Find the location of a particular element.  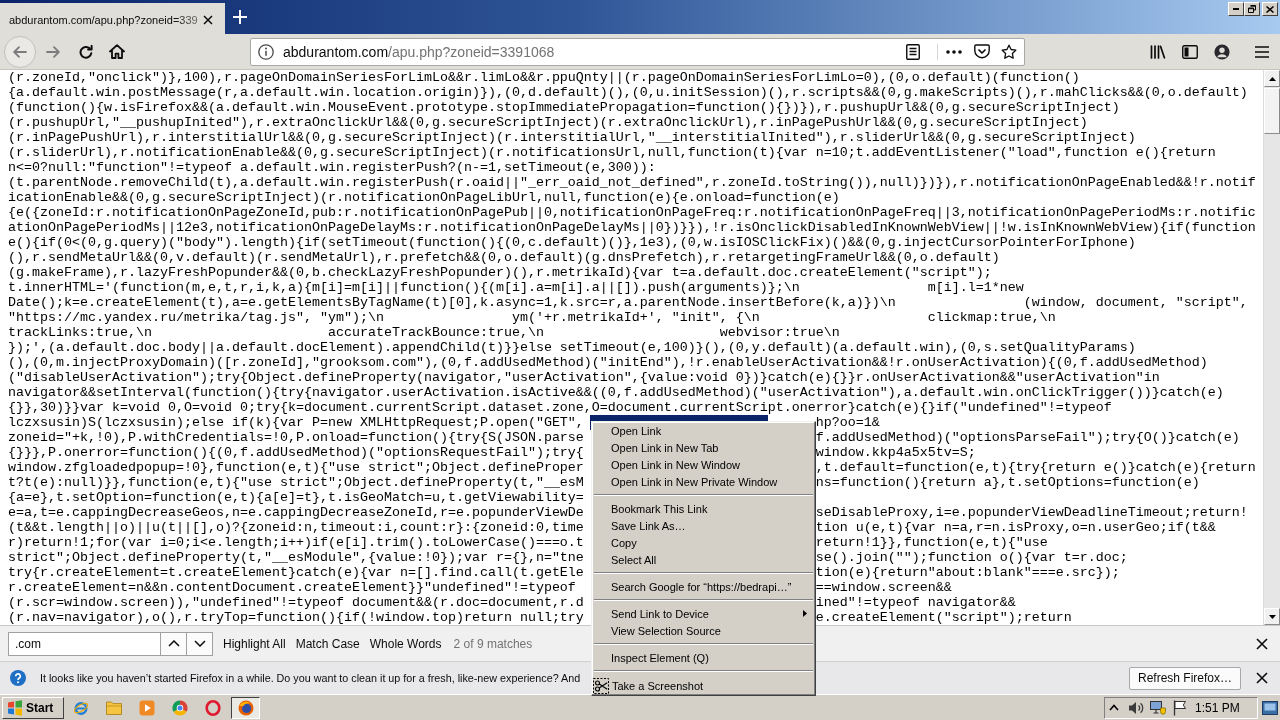

code-line: se().join("");function o(){var t=r.doc; is located at coordinates (972, 557).